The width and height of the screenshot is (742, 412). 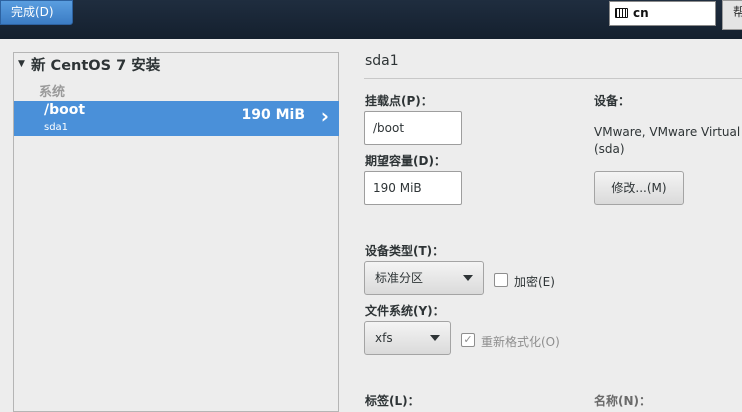 What do you see at coordinates (405, 161) in the screenshot?
I see `capacity-label: 期望容量(D)：` at bounding box center [405, 161].